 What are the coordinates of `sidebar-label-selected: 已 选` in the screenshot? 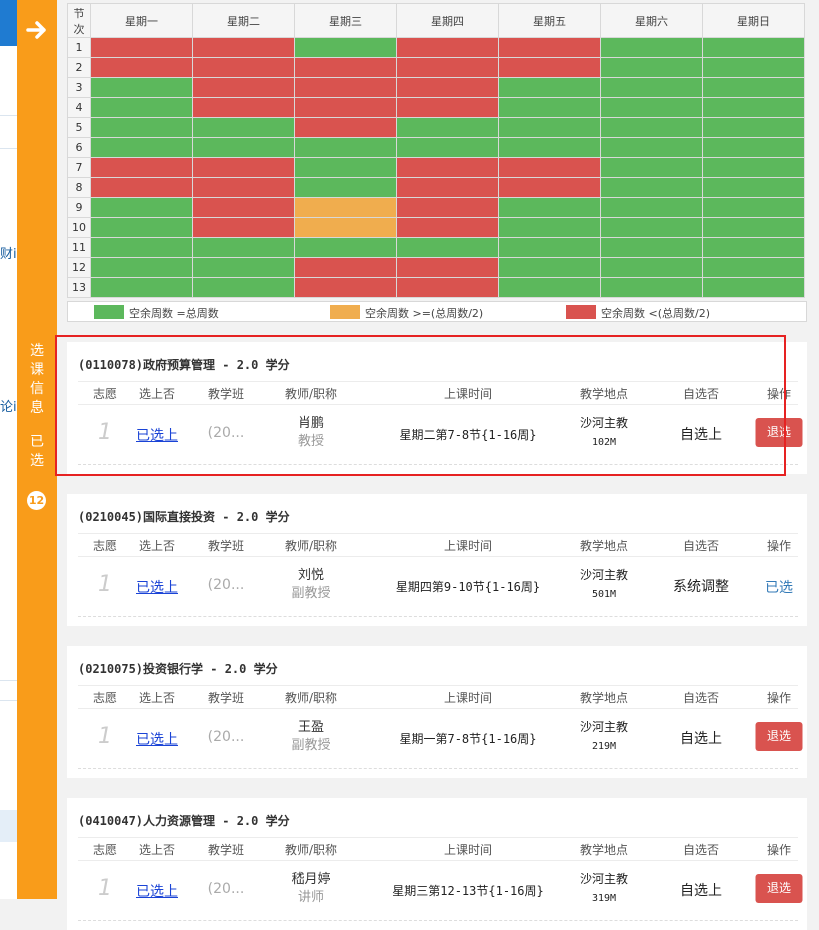 It's located at (37, 452).